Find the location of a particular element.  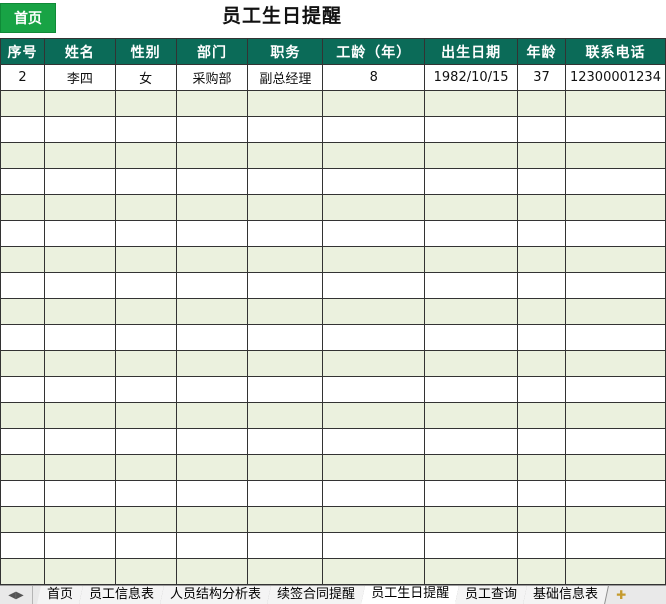

cell-age: 37 is located at coordinates (541, 77).